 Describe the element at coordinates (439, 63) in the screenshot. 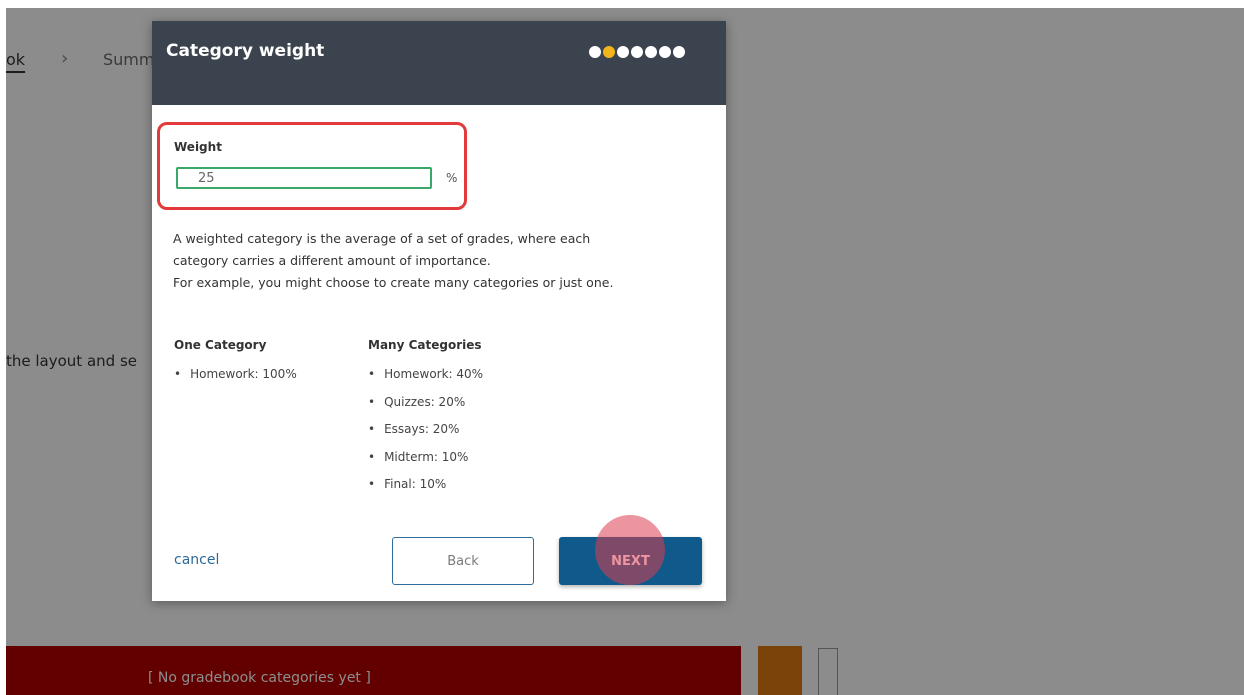

I see `dialog-header: Category weight` at that location.